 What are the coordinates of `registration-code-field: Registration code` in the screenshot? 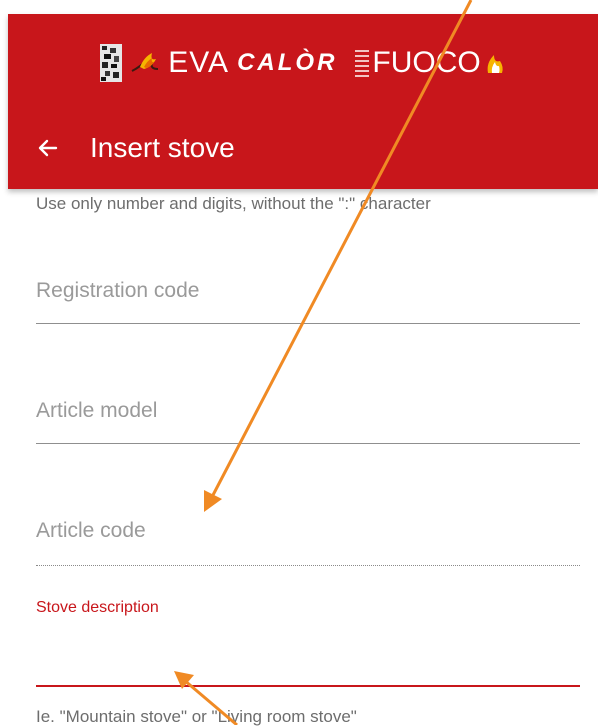 It's located at (308, 302).